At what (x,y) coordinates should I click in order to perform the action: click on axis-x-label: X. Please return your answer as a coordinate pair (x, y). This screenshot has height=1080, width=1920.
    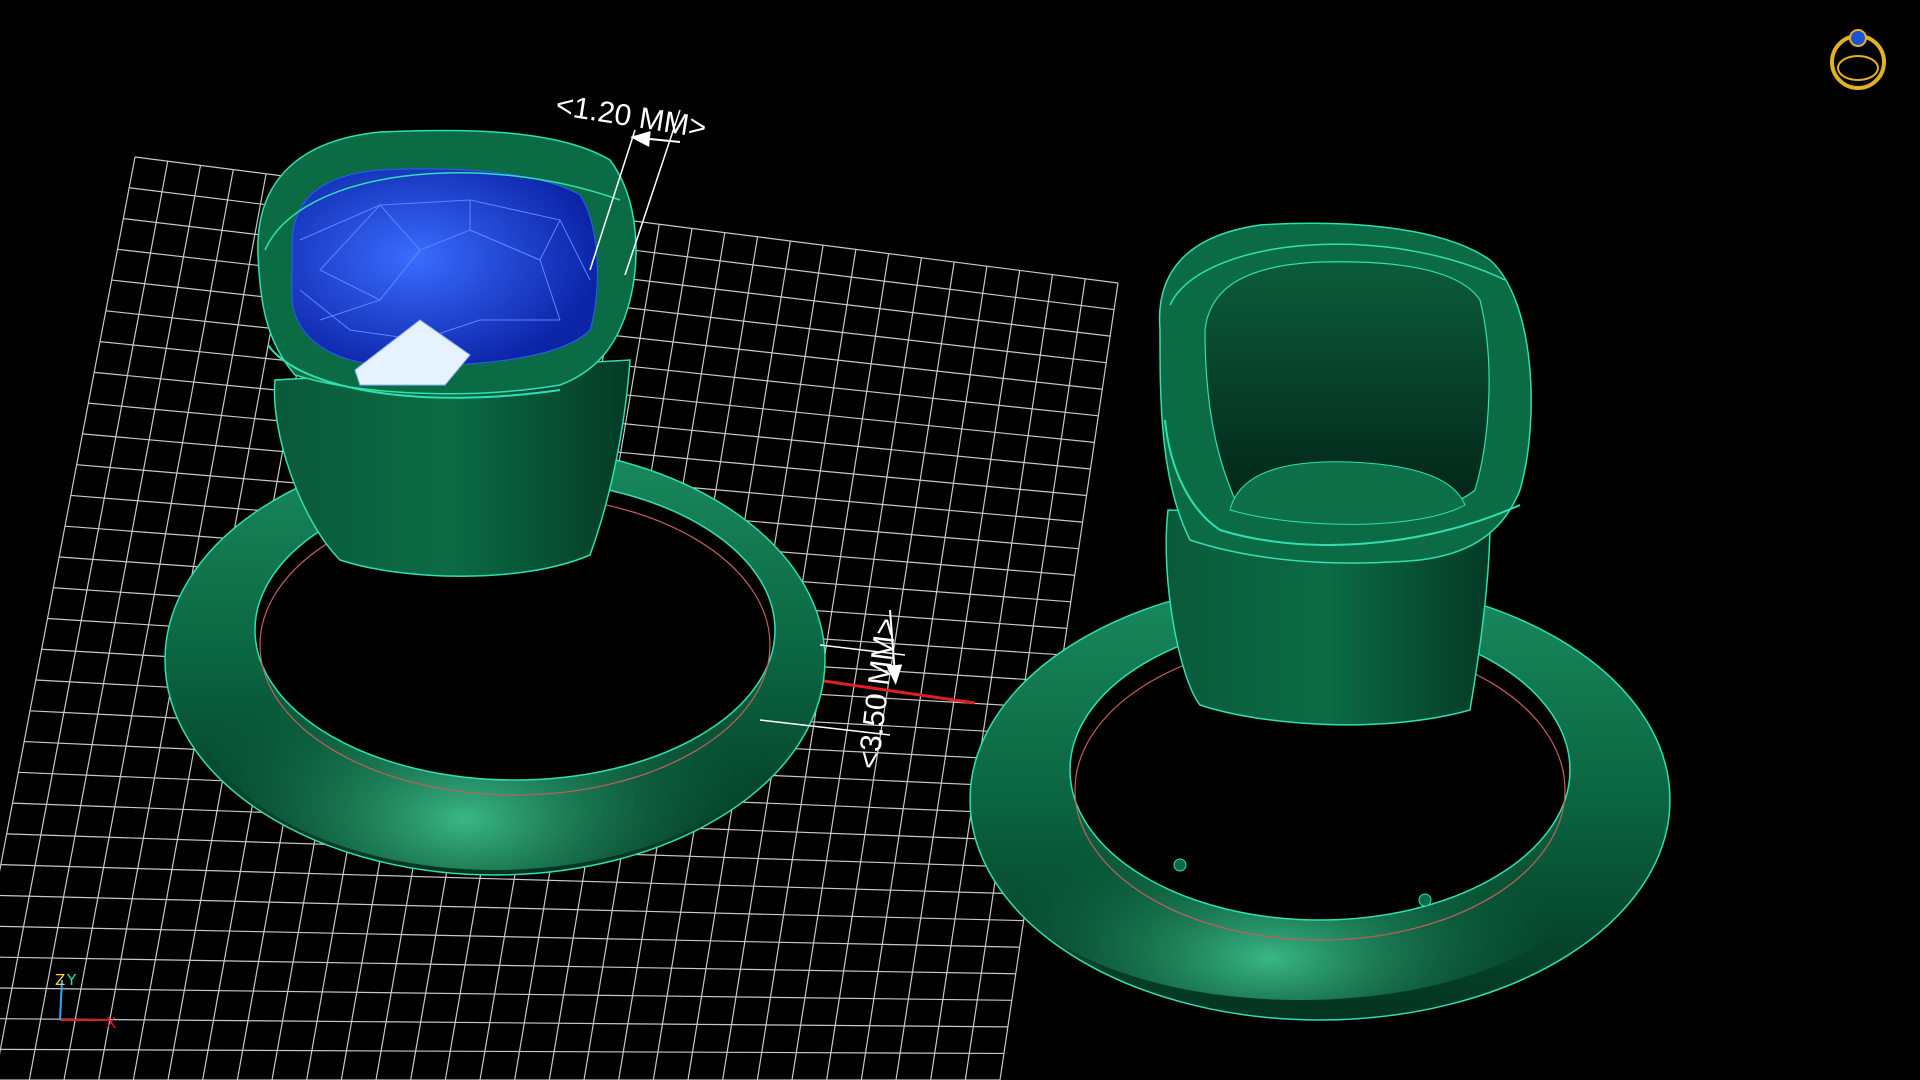
    Looking at the image, I should click on (111, 1023).